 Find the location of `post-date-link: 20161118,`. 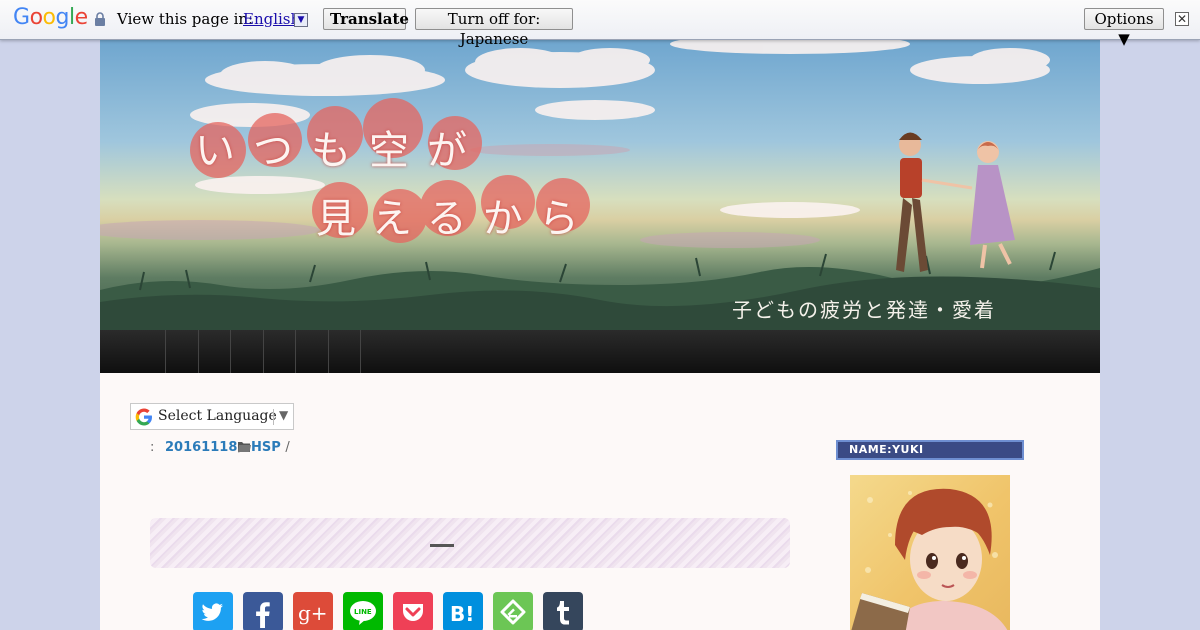

post-date-link: 20161118, is located at coordinates (203, 447).